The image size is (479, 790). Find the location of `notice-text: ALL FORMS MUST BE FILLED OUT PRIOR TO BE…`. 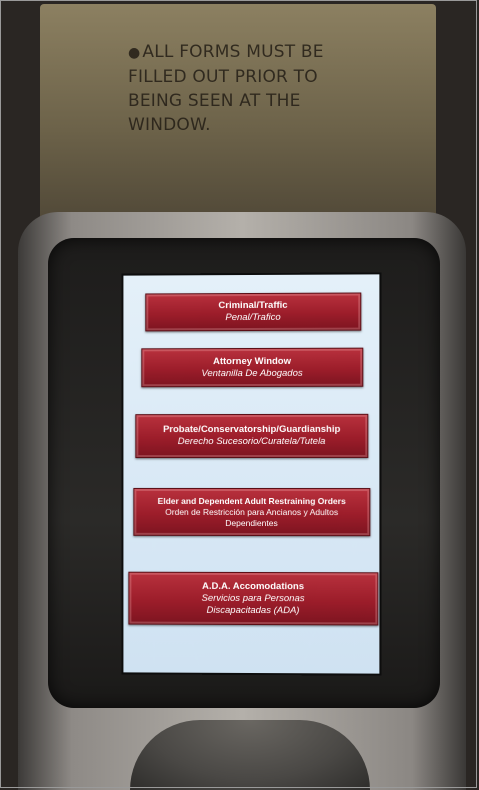

notice-text: ALL FORMS MUST BE FILLED OUT PRIOR TO BE… is located at coordinates (226, 88).